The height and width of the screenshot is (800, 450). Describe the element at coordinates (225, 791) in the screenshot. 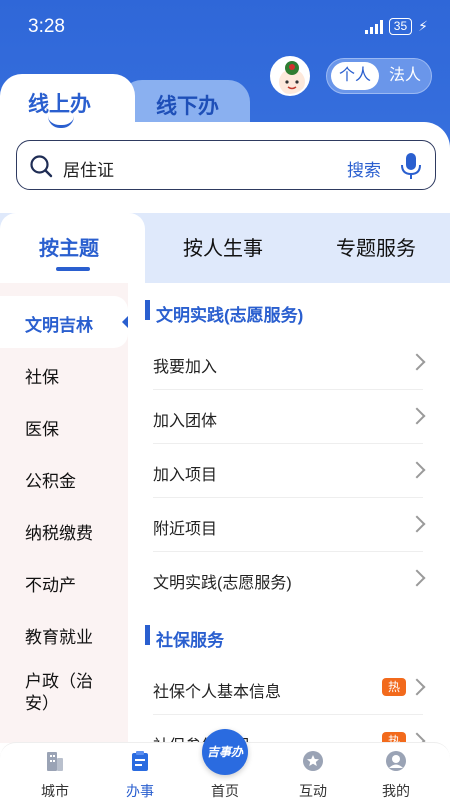

I see `nav-label: 首页` at that location.